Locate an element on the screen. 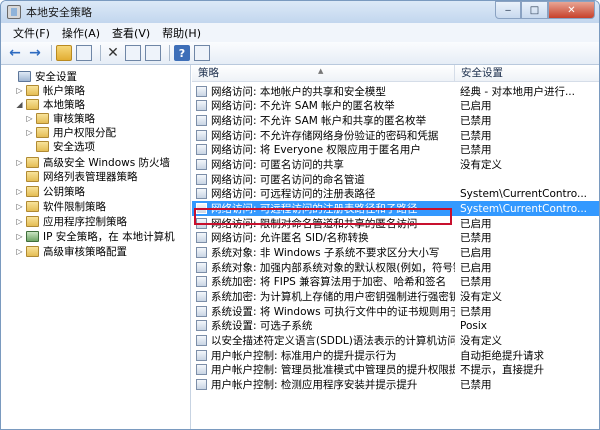  table-row: 网络访问: 可匿名访问的共享 没有定义 is located at coordinates (395, 164).